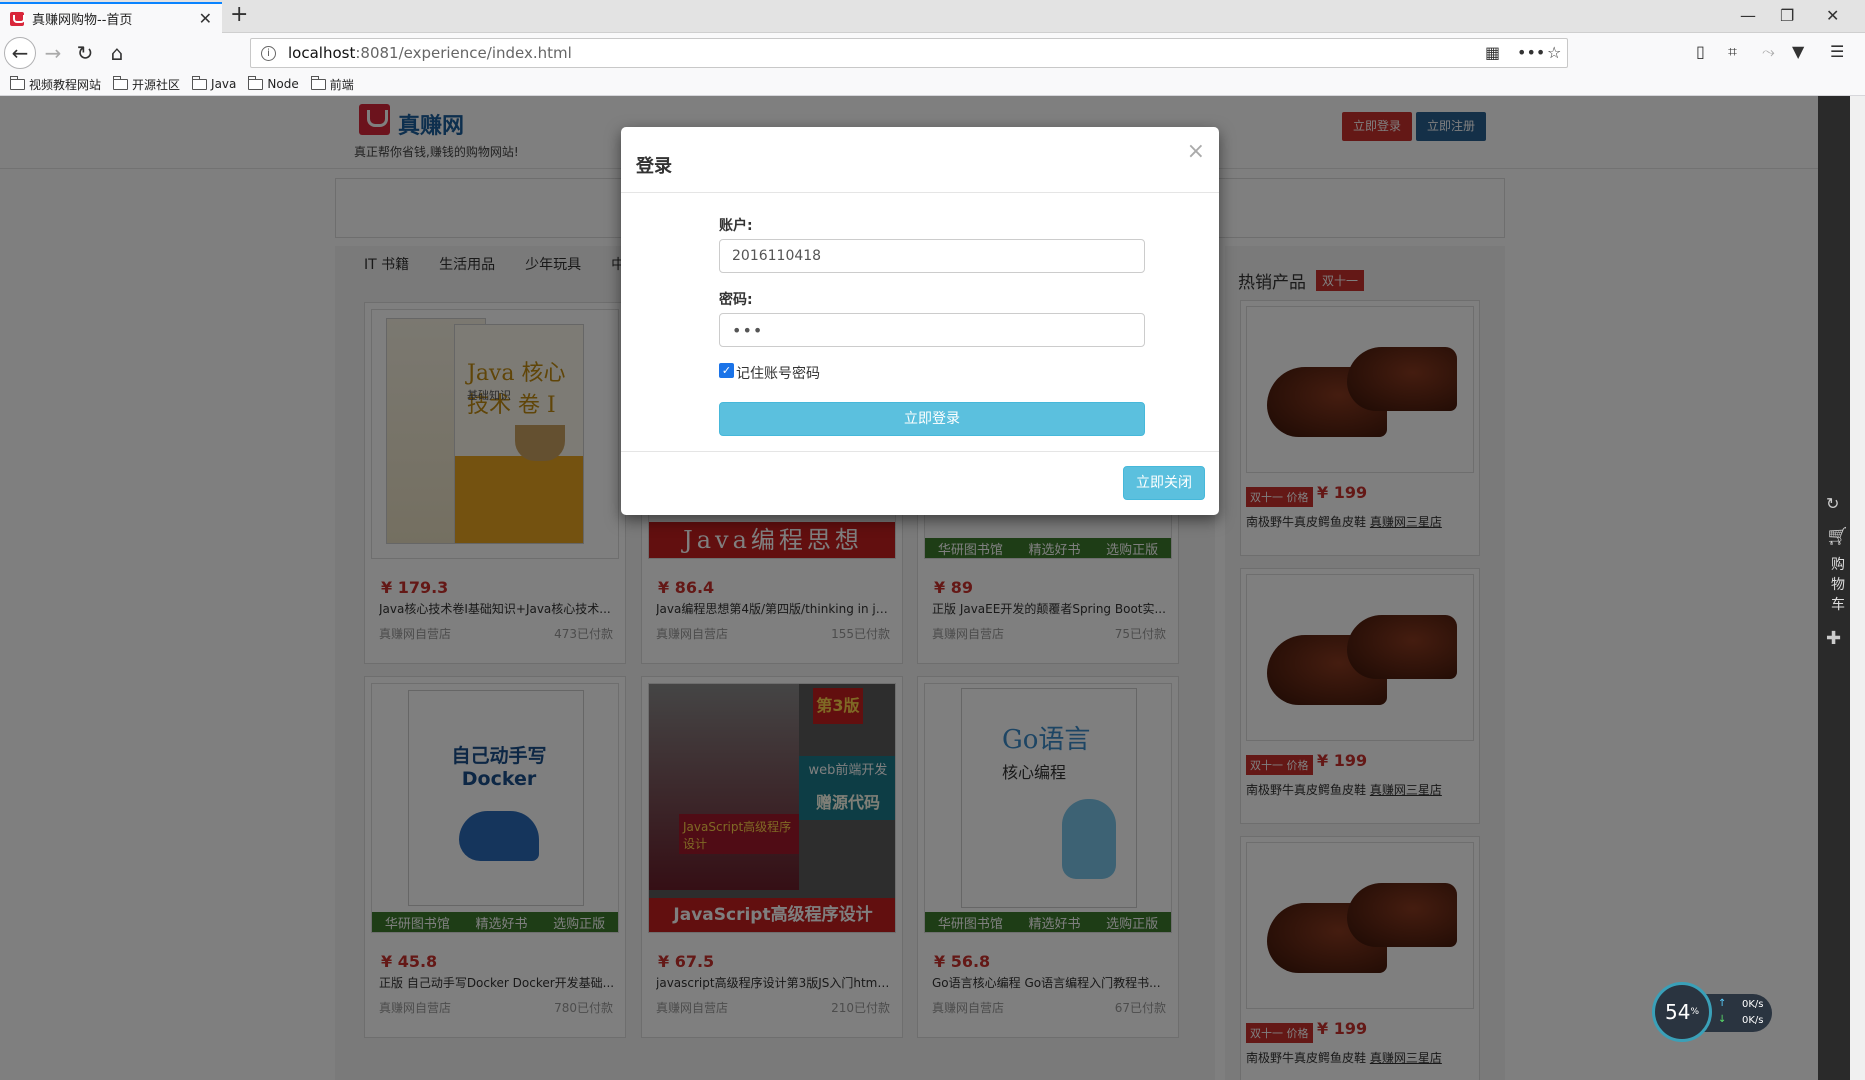 The width and height of the screenshot is (1865, 1080). Describe the element at coordinates (17, 18) in the screenshot. I see `site-favicon-icon` at that location.